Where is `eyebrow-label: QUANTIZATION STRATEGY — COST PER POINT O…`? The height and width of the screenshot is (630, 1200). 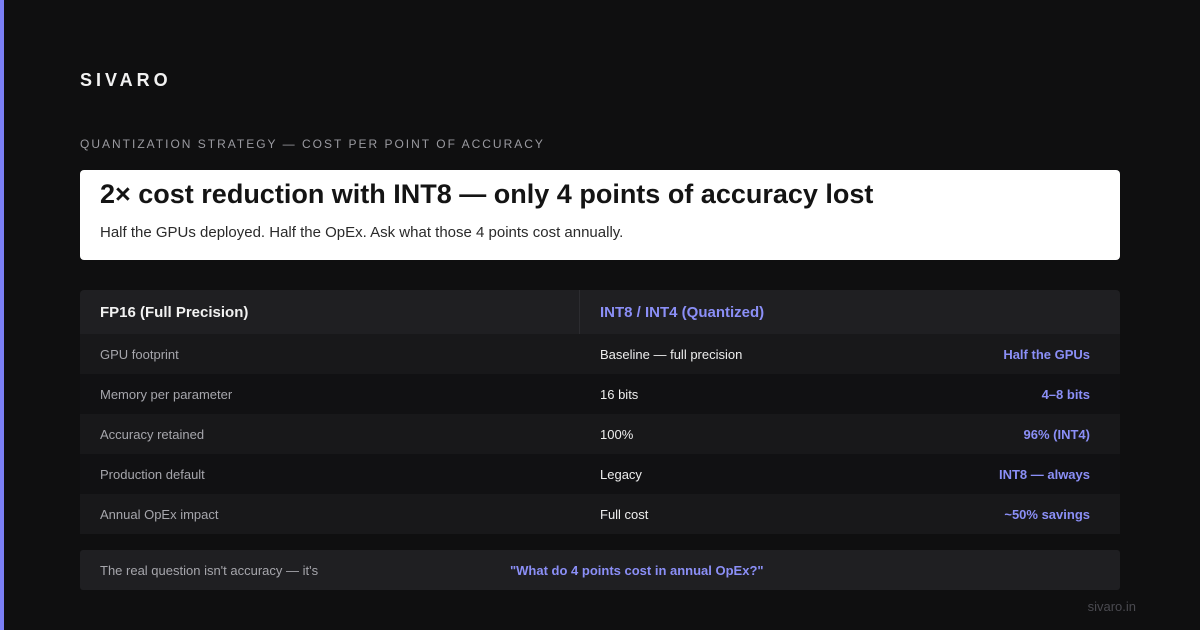
eyebrow-label: QUANTIZATION STRATEGY — COST PER POINT O… is located at coordinates (312, 144).